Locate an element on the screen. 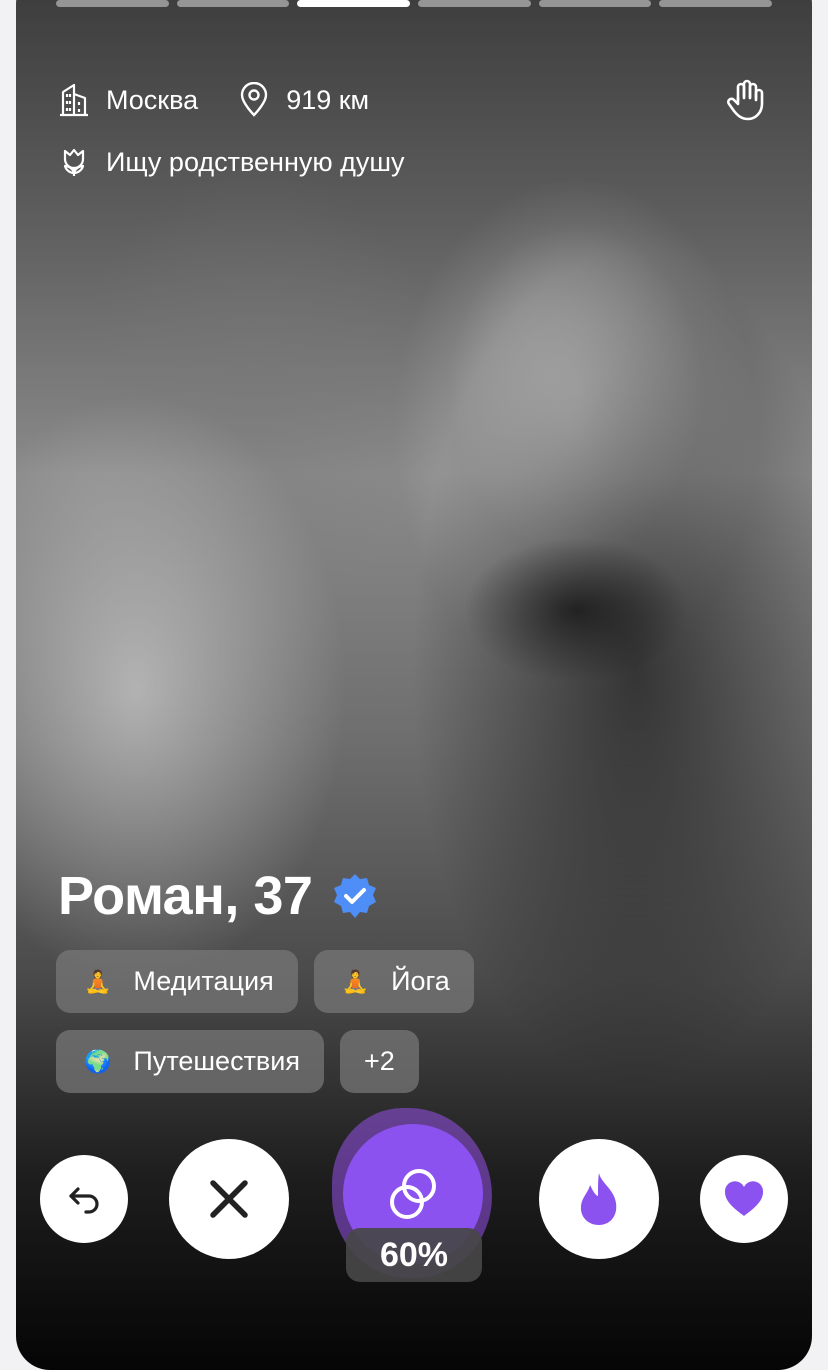 The width and height of the screenshot is (828, 1370). interest-tags: 🧘 Медитация 🧘 Йога 🌍 Путешествия +2 is located at coordinates (356, 1030).